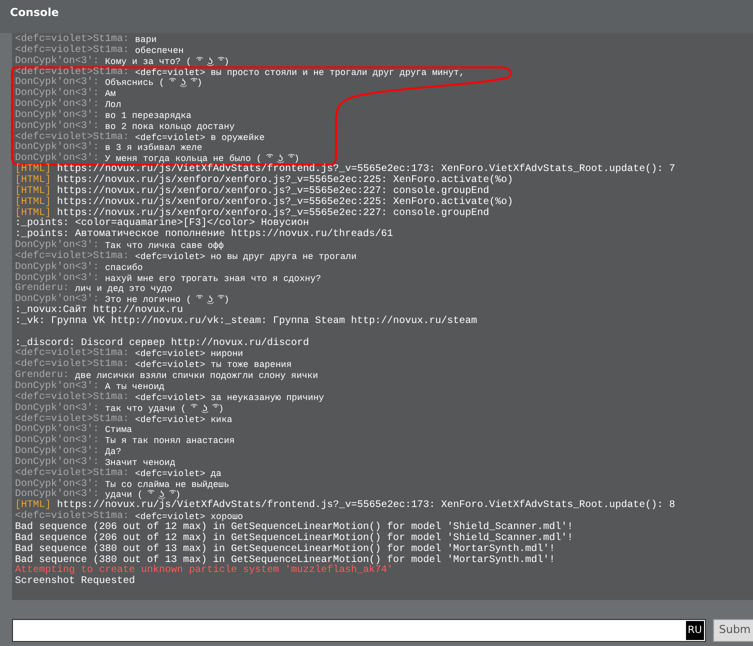 The width and height of the screenshot is (753, 646). I want to click on chat-message: А ты ченоид, so click(134, 387).